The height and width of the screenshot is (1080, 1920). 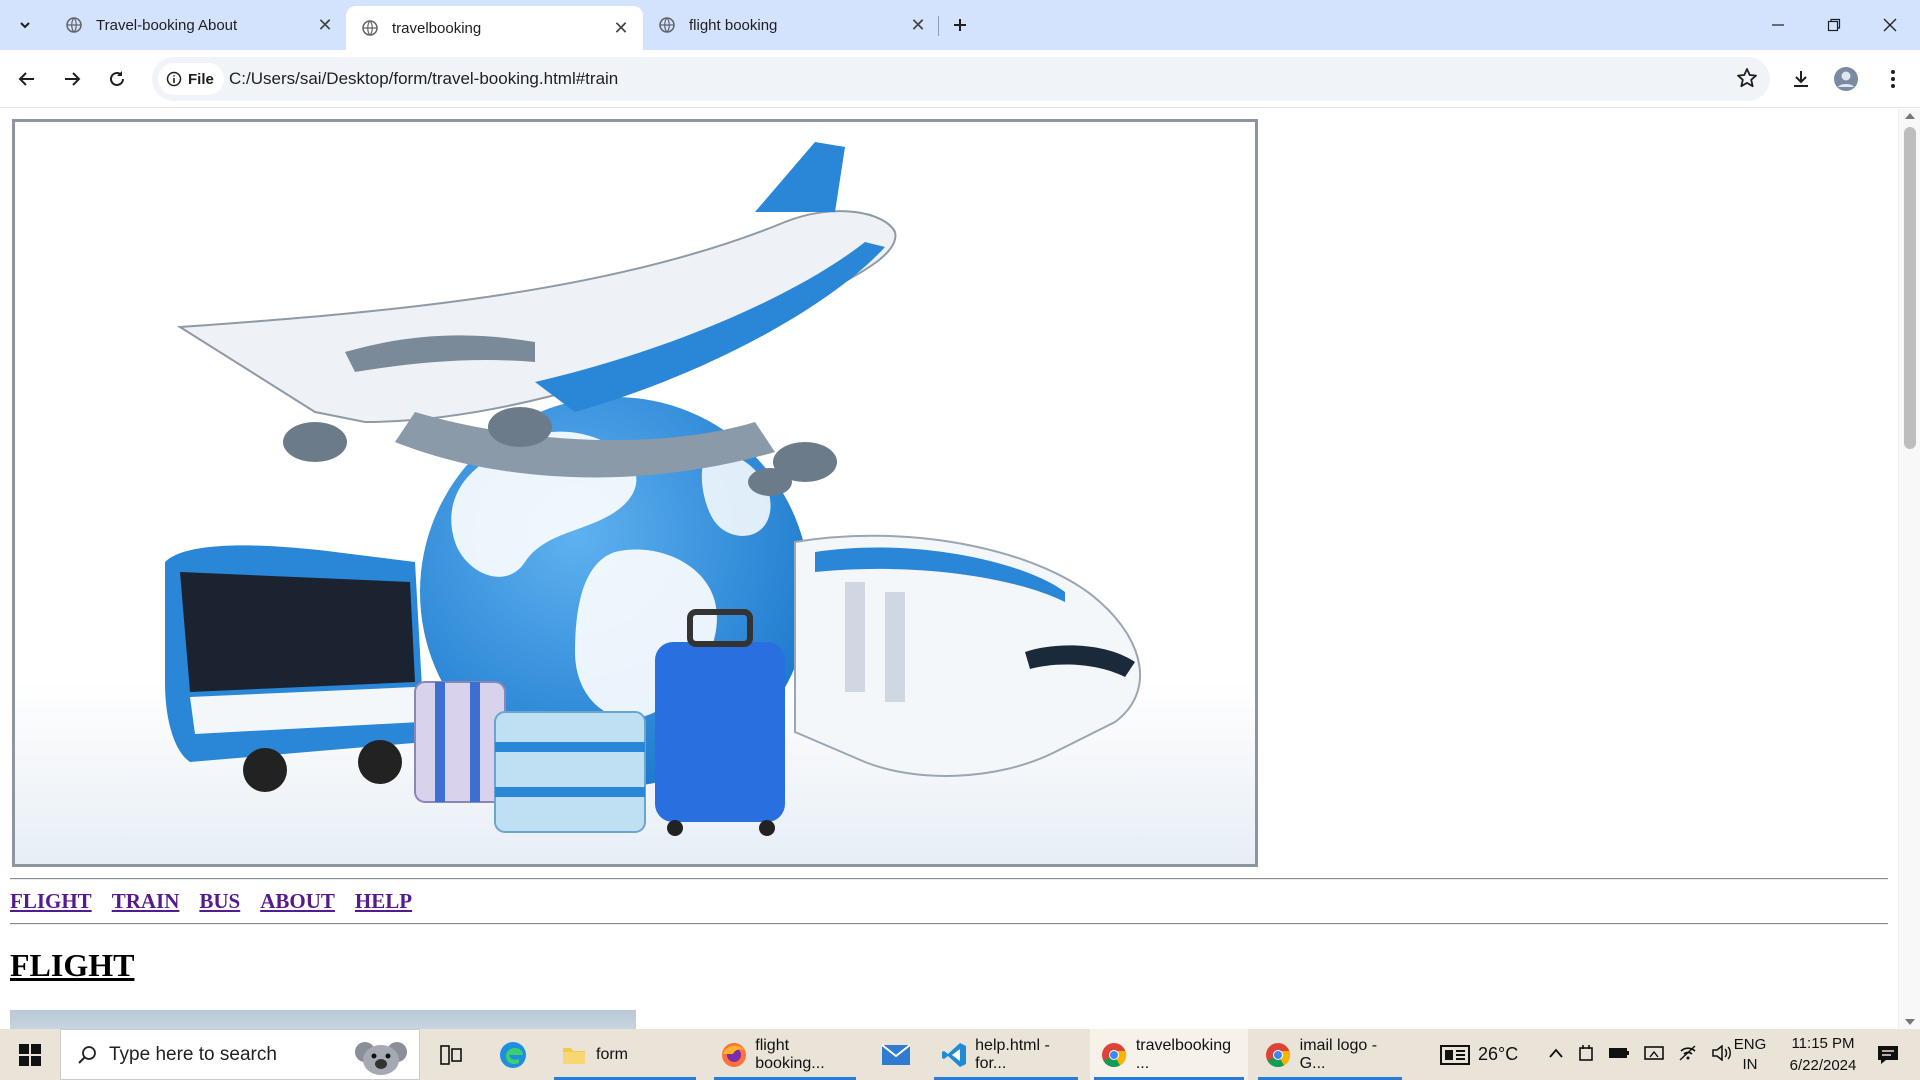 I want to click on scroll-up-arrow, so click(x=1910, y=116).